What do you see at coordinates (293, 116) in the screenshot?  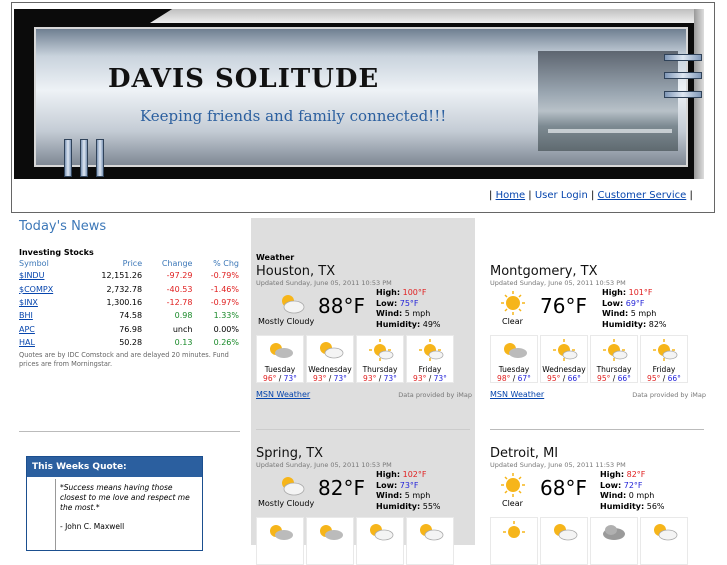 I see `site-tagline: Keeping friends and family connected!!!` at bounding box center [293, 116].